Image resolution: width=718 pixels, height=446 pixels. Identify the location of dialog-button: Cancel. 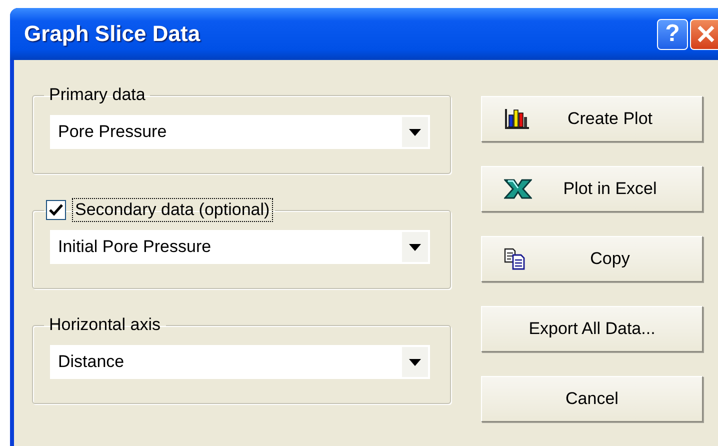
(592, 399).